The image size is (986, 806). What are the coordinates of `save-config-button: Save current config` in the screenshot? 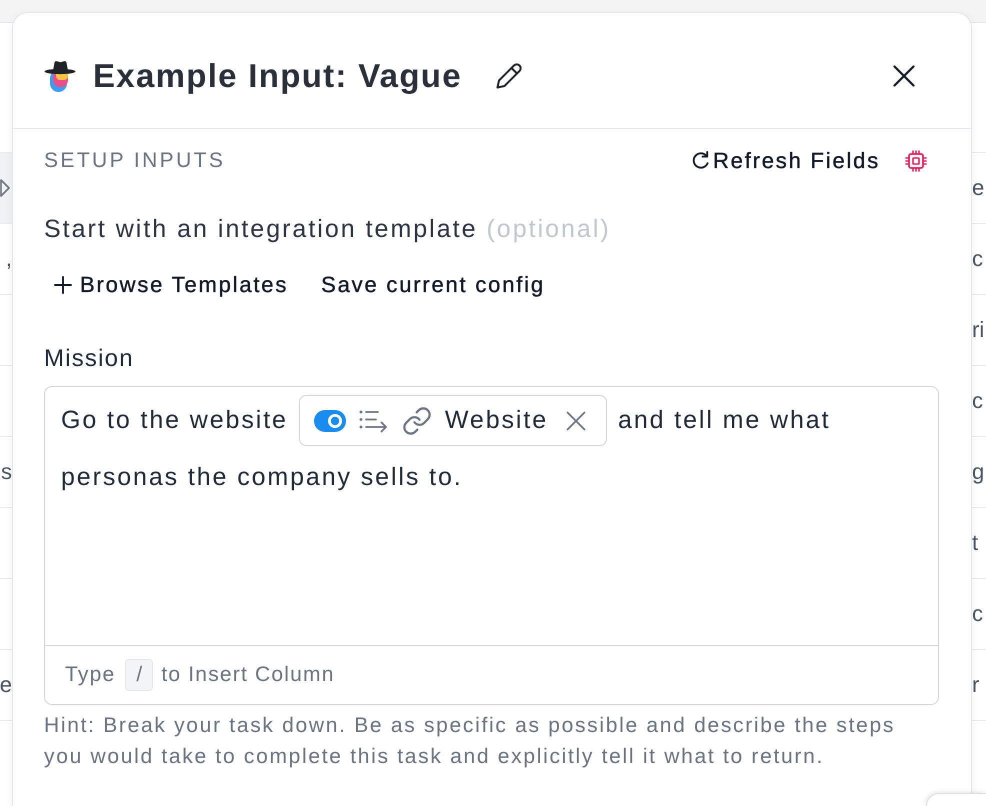 It's located at (433, 285).